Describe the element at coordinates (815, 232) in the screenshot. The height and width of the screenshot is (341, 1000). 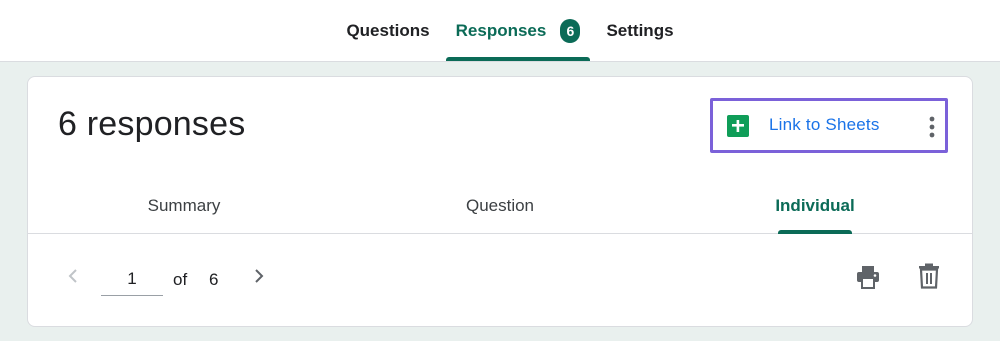
I see `active-subtab-indicator` at that location.